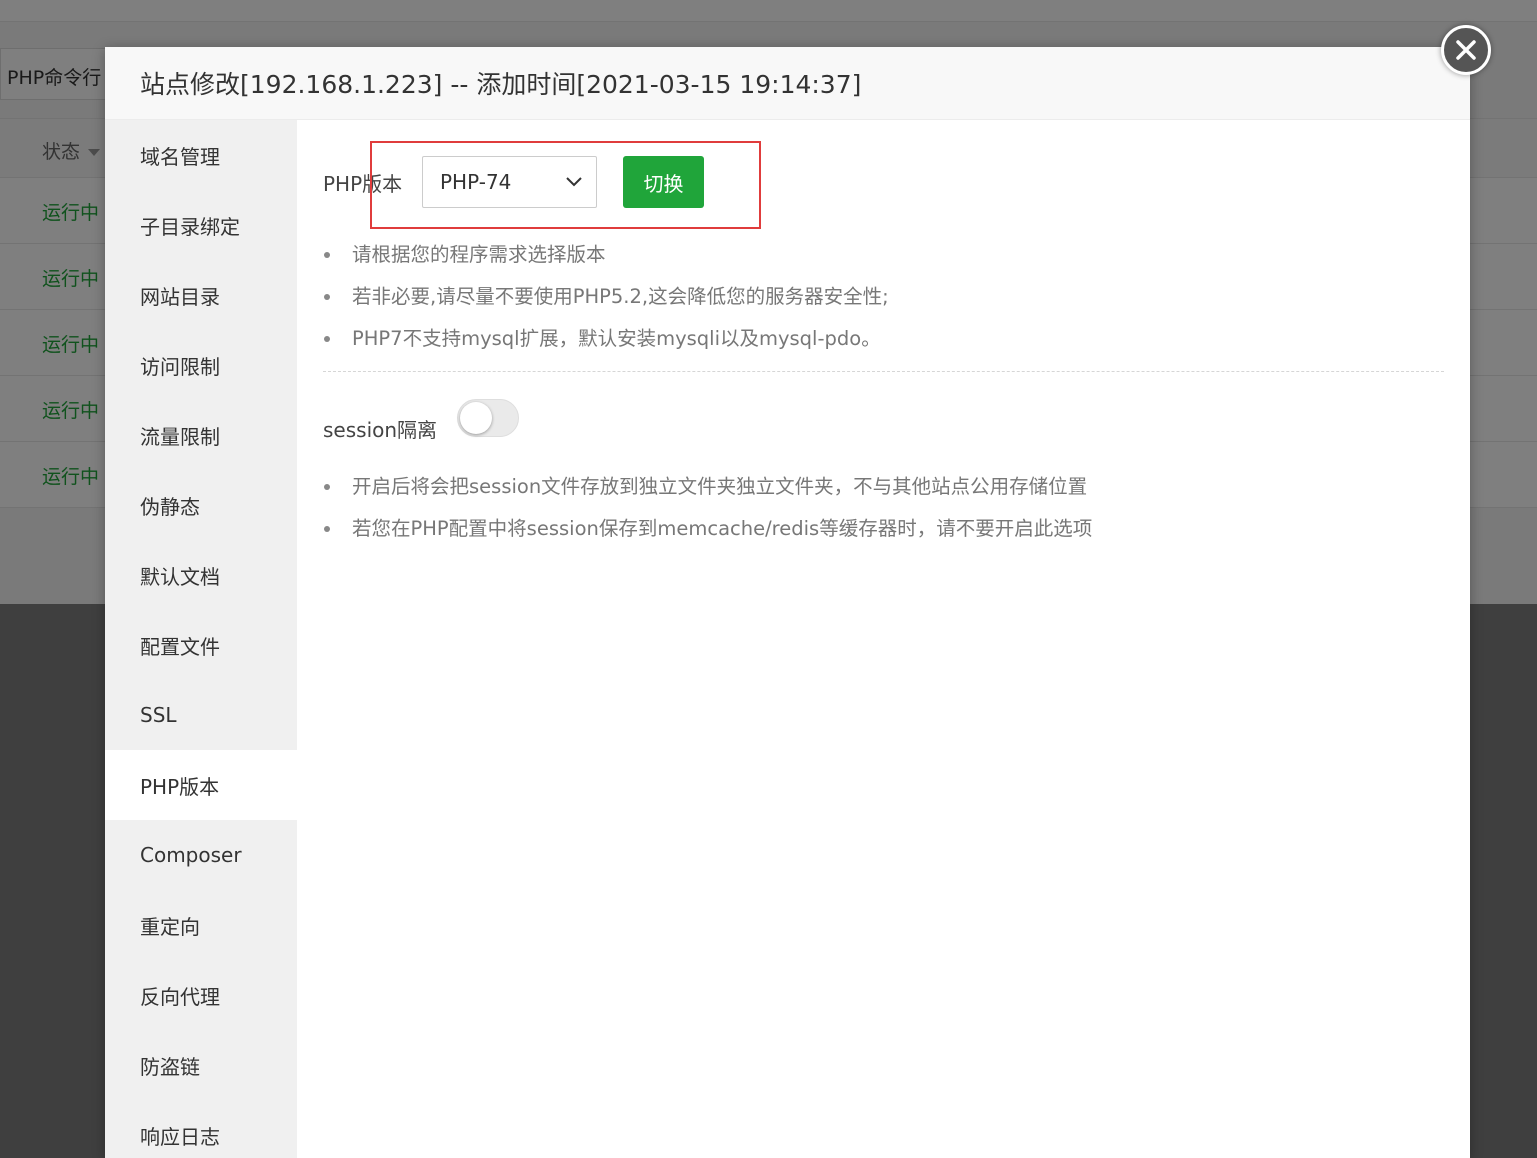  I want to click on list-item: 若非必要,请尽量不要使用PHP5.2,这会降低您的服务器安全性;, so click(606, 297).